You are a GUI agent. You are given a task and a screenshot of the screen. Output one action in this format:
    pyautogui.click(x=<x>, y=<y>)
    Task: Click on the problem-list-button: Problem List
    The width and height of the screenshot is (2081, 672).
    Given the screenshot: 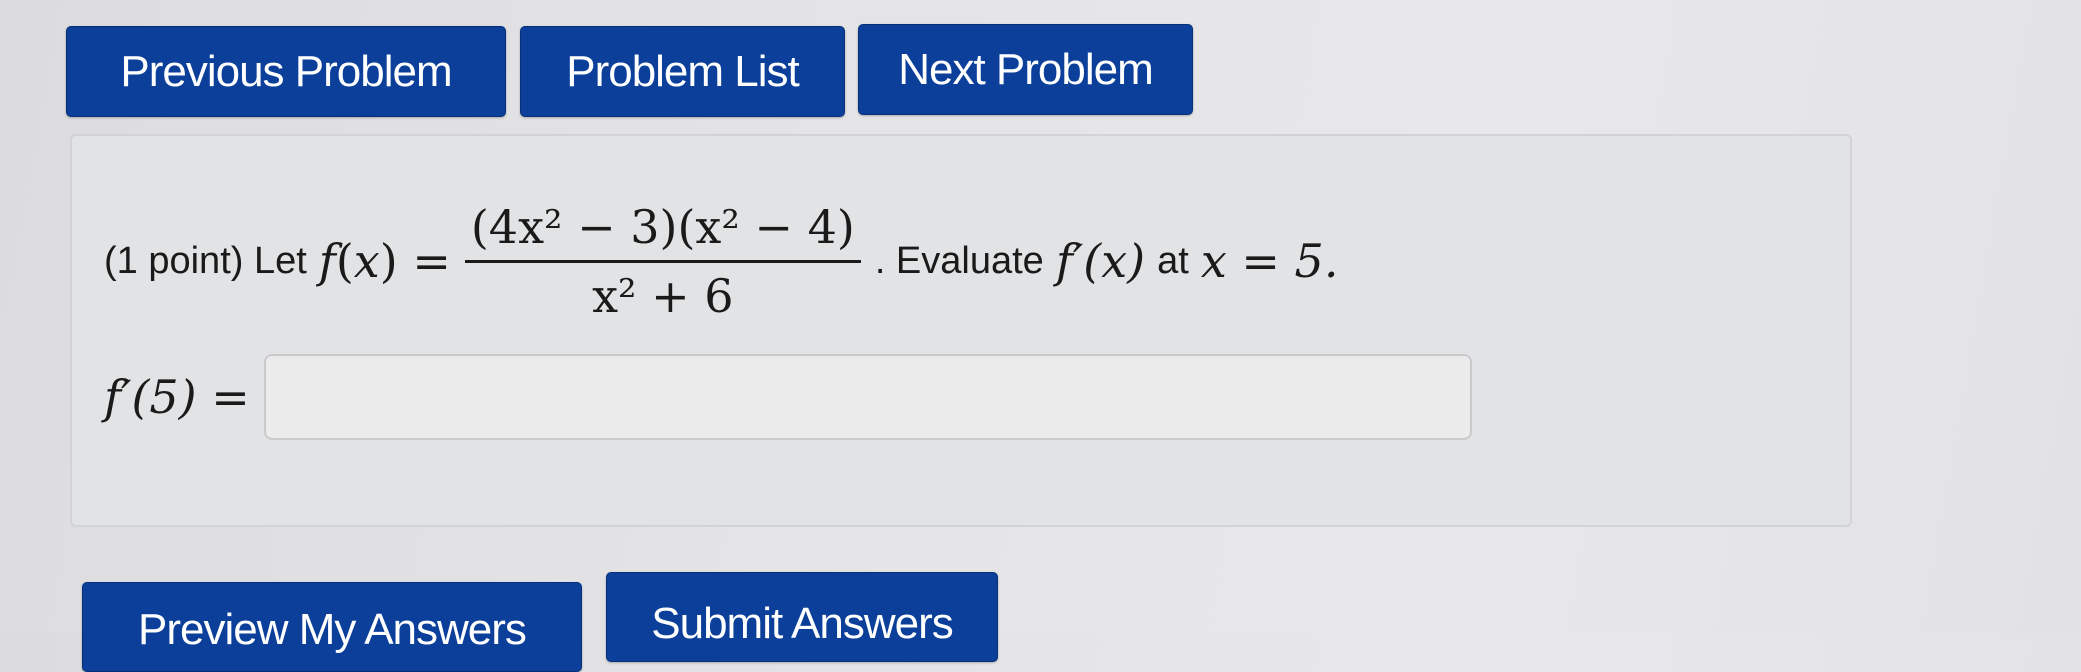 What is the action you would take?
    pyautogui.click(x=682, y=71)
    